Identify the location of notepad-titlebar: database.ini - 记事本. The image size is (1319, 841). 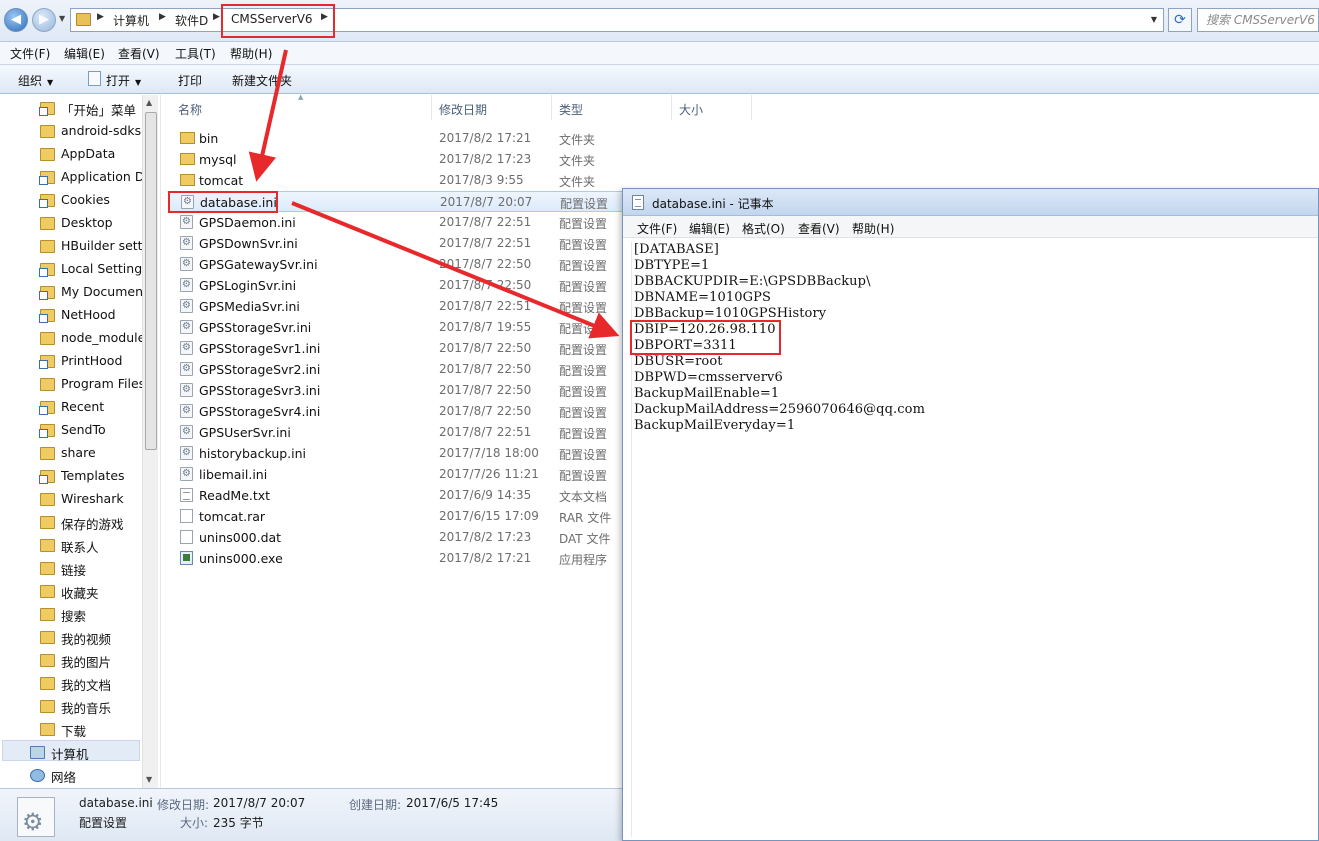
(970, 202).